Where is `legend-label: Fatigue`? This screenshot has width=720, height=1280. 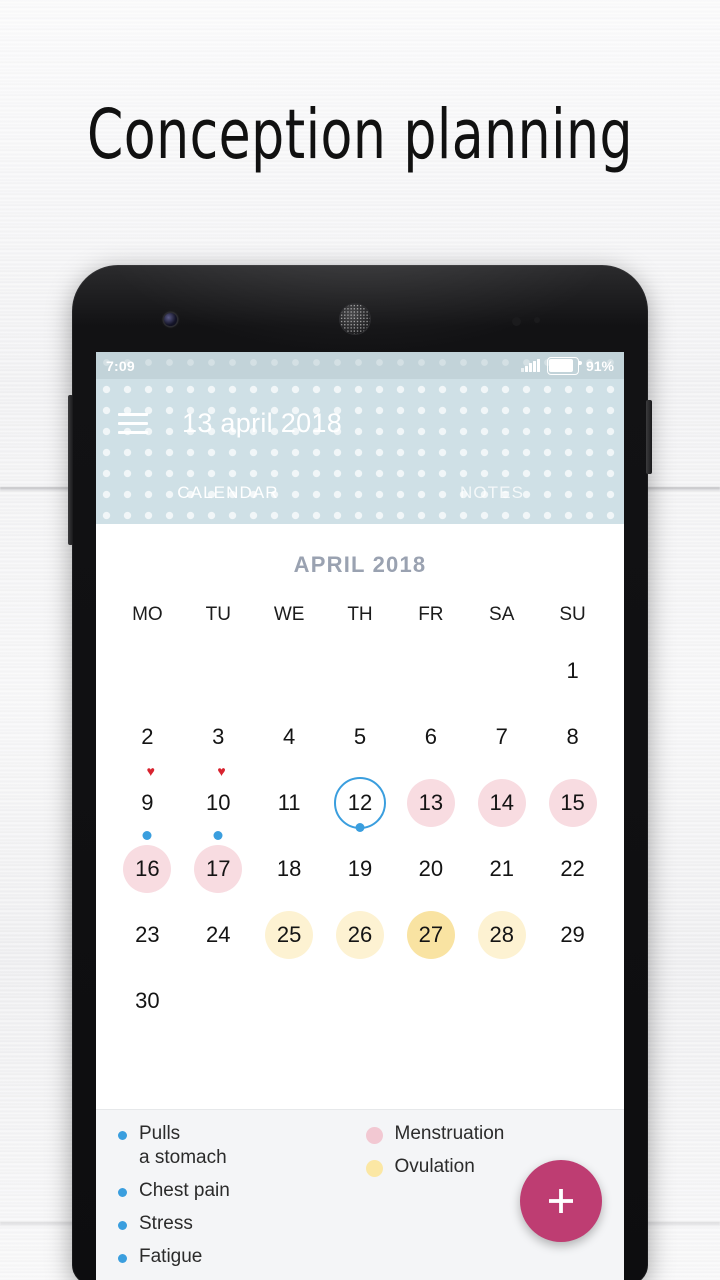 legend-label: Fatigue is located at coordinates (171, 1256).